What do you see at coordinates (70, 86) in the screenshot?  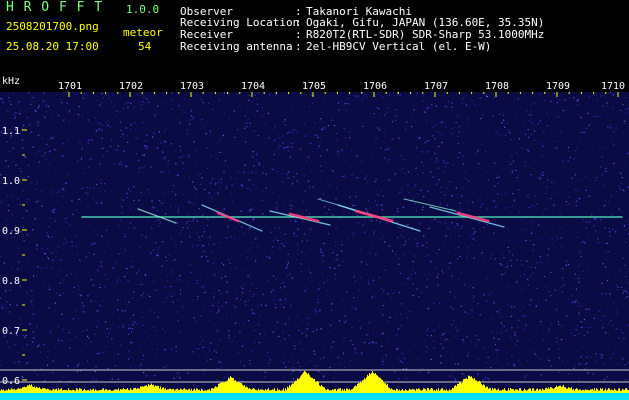 I see `time-tick-label: 1701` at bounding box center [70, 86].